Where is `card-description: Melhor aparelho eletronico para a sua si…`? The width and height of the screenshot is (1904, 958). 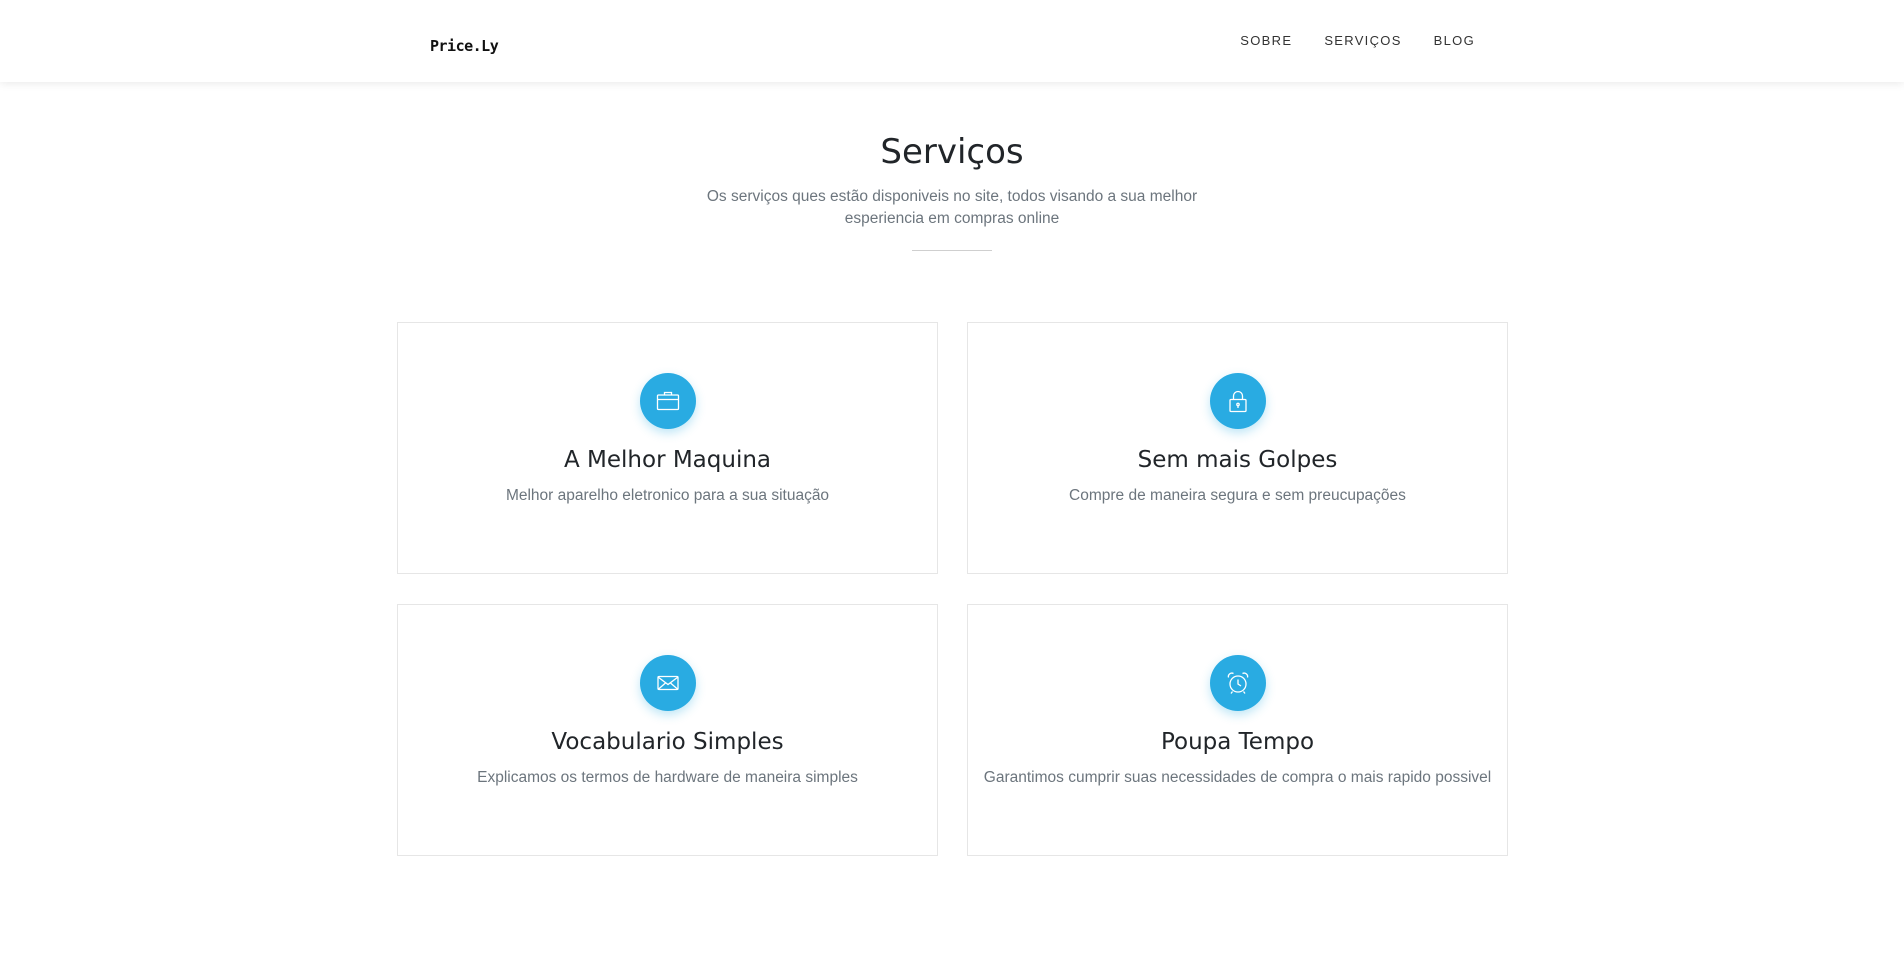 card-description: Melhor aparelho eletronico para a sua si… is located at coordinates (667, 495).